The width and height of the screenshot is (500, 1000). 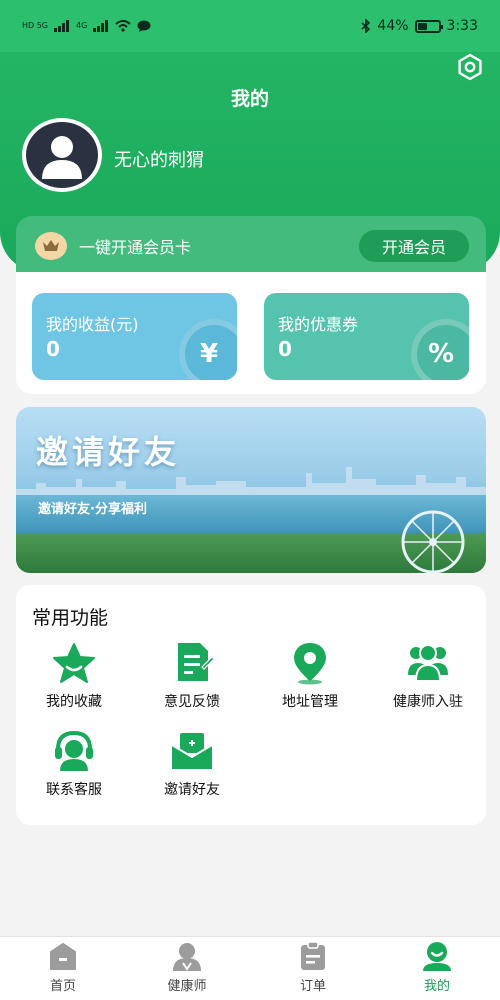 I want to click on status-bar: HD 5G 4G 44% 3:33, so click(x=250, y=26).